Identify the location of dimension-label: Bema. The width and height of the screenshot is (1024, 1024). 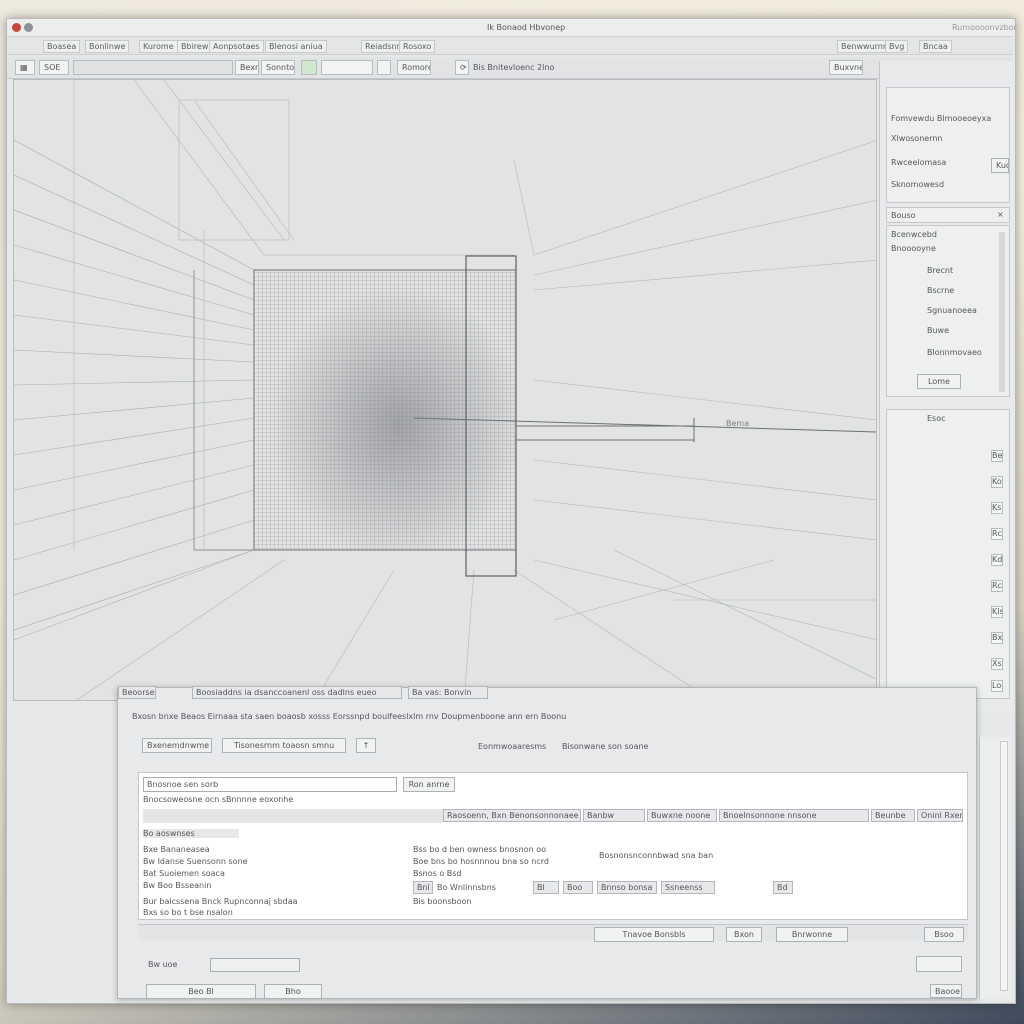
(737, 423).